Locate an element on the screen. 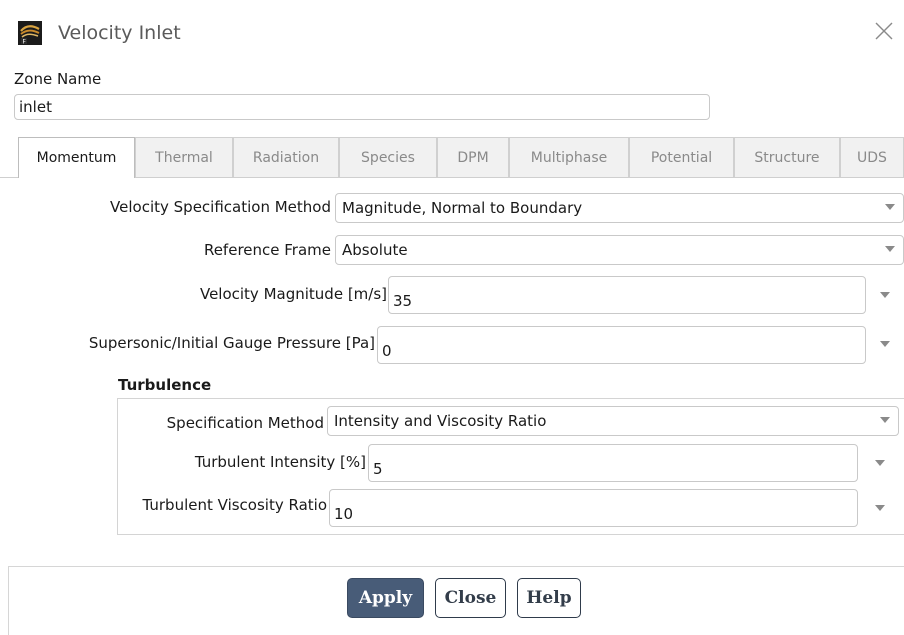  velocity-magnitude-input is located at coordinates (627, 295).